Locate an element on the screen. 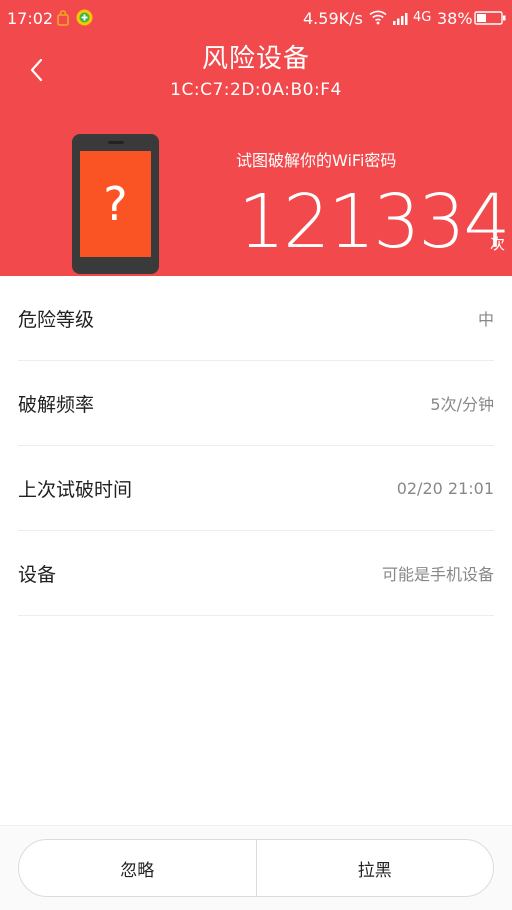 Image resolution: width=512 pixels, height=910 pixels. signal-icon is located at coordinates (400, 19).